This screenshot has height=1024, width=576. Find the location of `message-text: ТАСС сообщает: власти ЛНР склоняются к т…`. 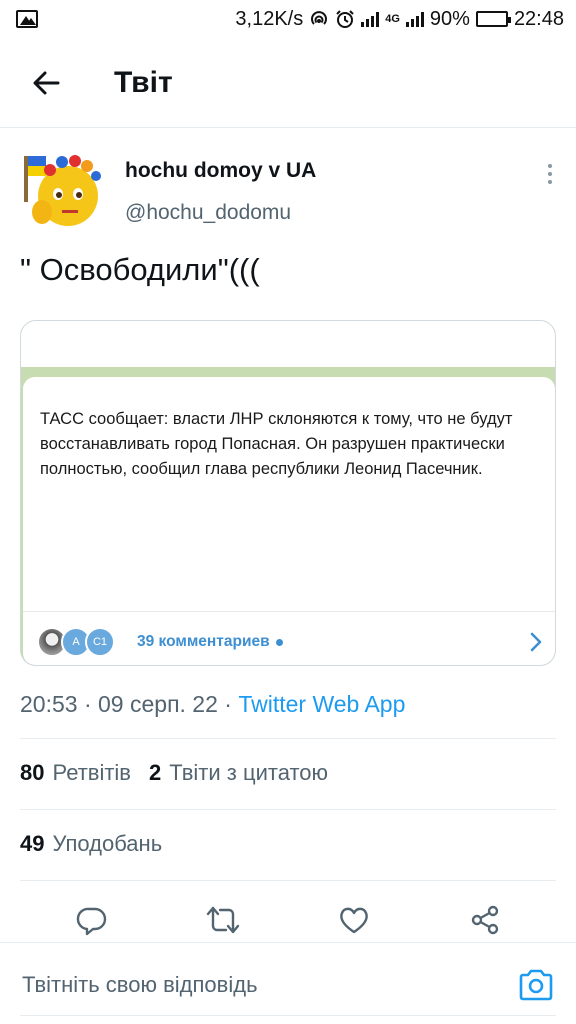

message-text: ТАСС сообщает: власти ЛНР склоняются к т… is located at coordinates (276, 444).